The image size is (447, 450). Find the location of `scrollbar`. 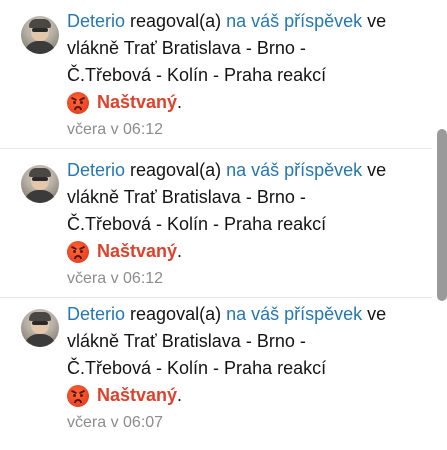

scrollbar is located at coordinates (440, 215).